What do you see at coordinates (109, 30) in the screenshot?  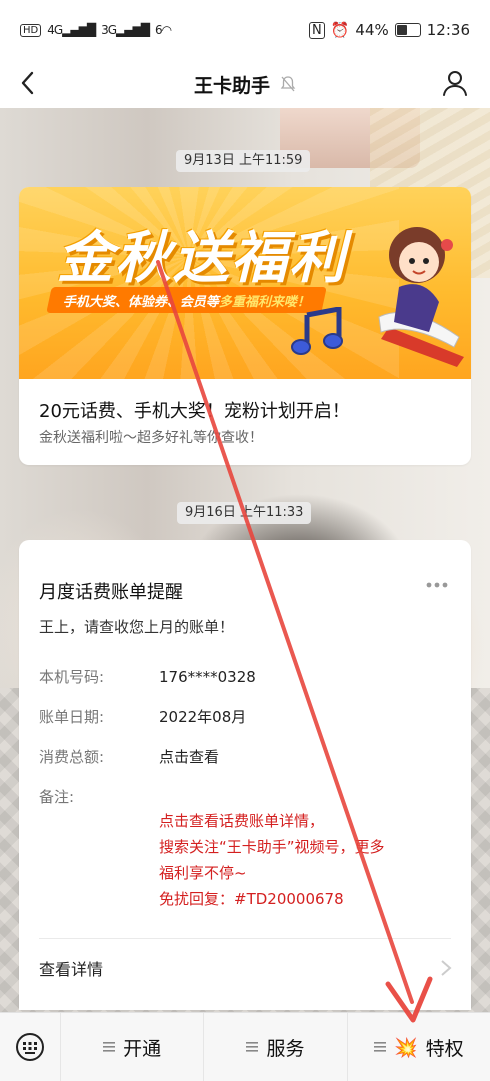 I see `signal-label: 3G` at bounding box center [109, 30].